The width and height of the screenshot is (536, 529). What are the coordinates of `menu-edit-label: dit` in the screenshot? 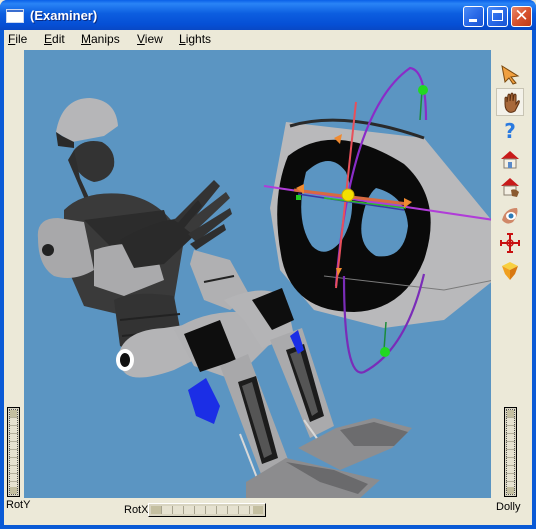 It's located at (58, 39).